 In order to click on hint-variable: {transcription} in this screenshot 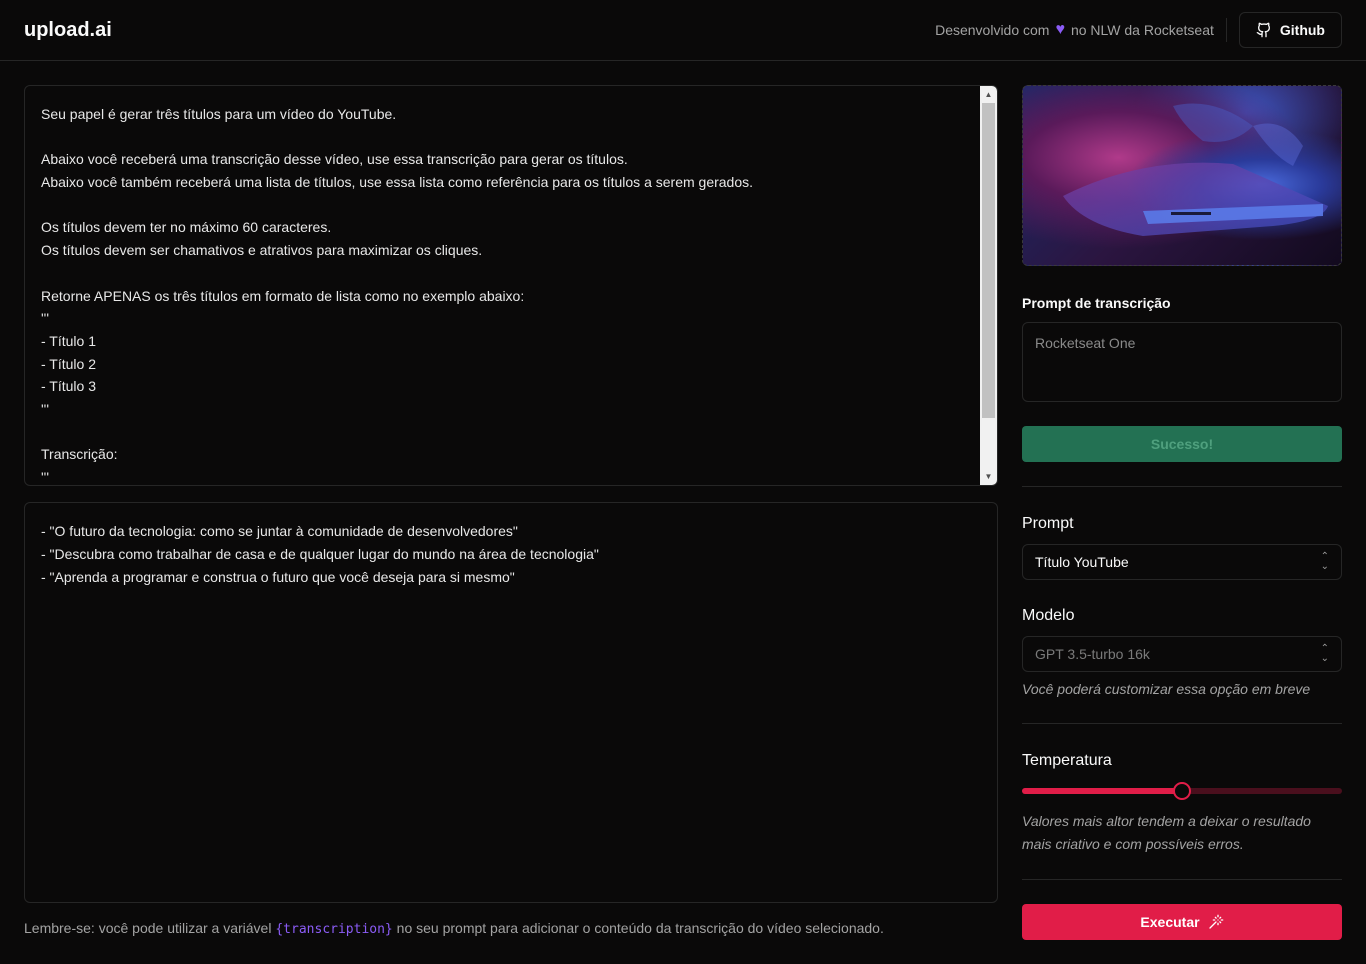, I will do `click(334, 929)`.